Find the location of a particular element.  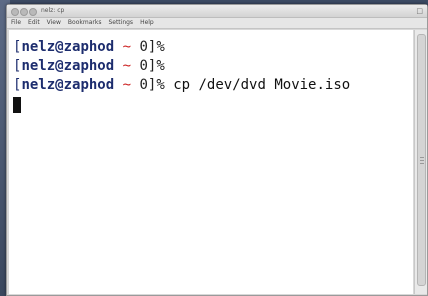

menu-file: File is located at coordinates (16, 23).